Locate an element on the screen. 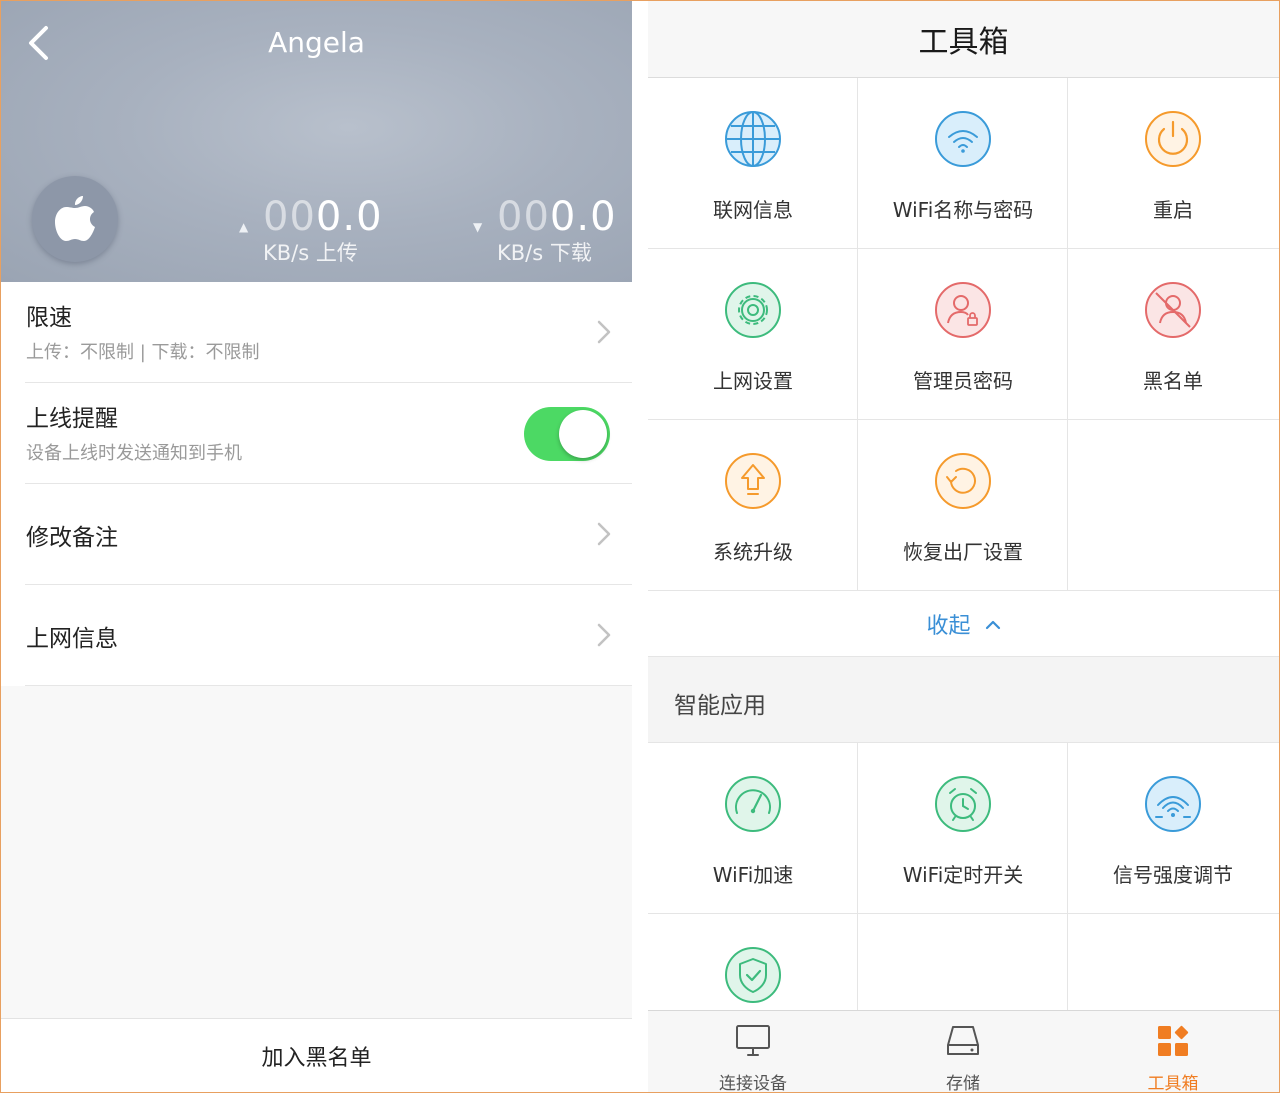  upload-speed-value: 000.0 is located at coordinates (323, 217).